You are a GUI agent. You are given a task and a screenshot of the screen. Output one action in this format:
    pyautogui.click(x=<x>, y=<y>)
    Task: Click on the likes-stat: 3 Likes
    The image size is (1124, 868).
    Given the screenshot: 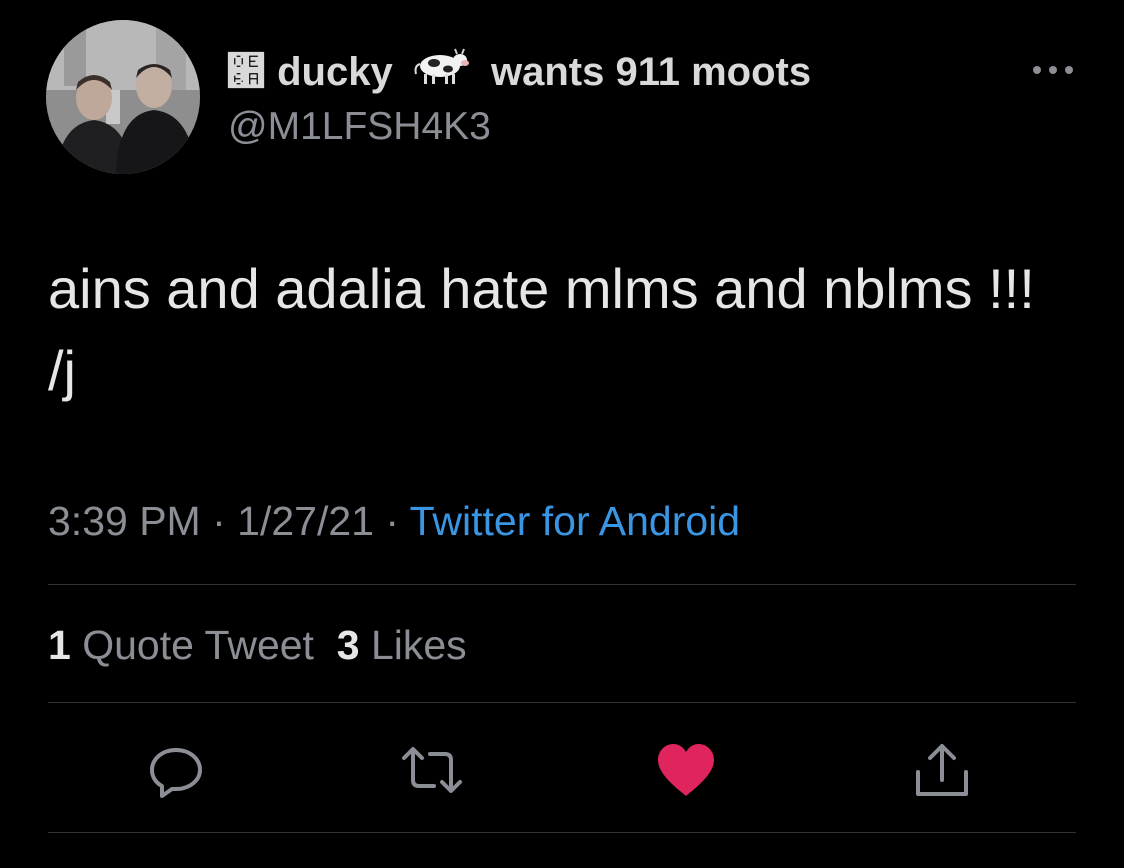 What is the action you would take?
    pyautogui.click(x=402, y=645)
    